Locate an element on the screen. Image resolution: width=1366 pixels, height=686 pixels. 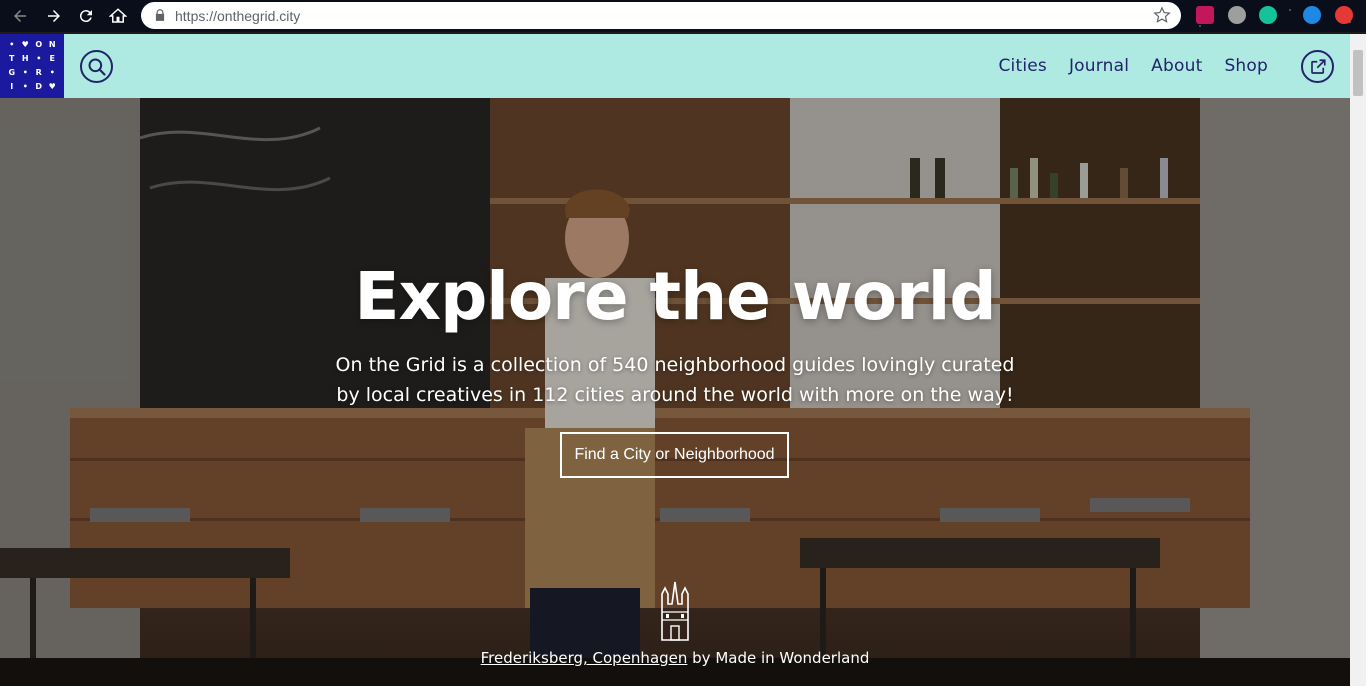
logo-cell: G is located at coordinates (12, 72).